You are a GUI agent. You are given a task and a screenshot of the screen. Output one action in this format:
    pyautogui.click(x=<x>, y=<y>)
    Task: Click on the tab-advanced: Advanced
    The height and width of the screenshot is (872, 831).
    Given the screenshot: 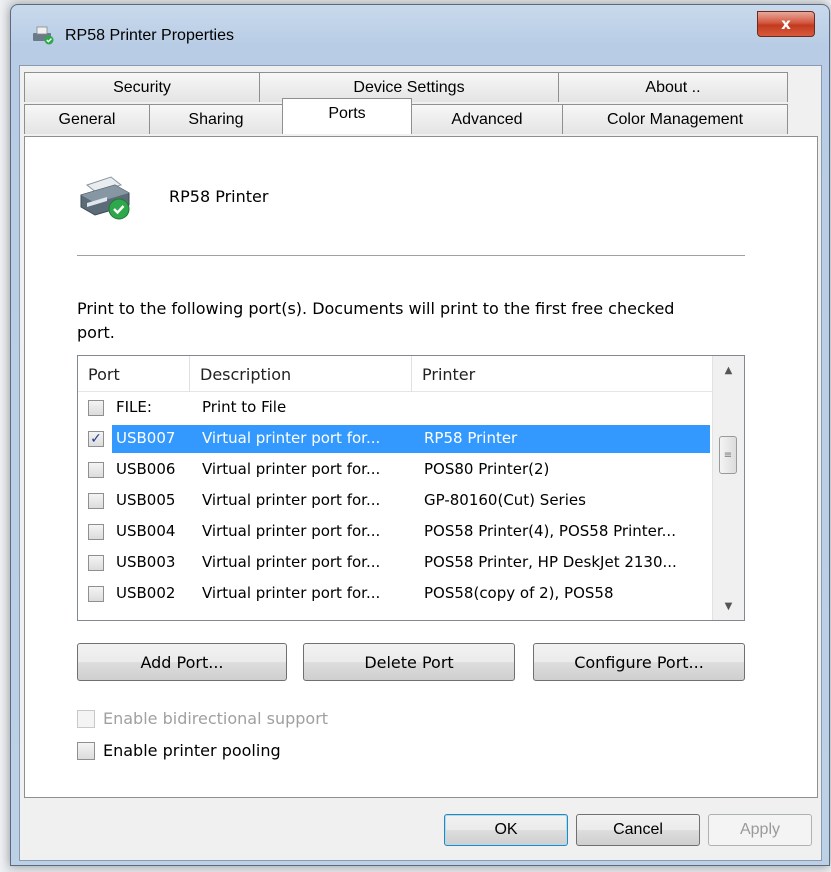 What is the action you would take?
    pyautogui.click(x=487, y=119)
    